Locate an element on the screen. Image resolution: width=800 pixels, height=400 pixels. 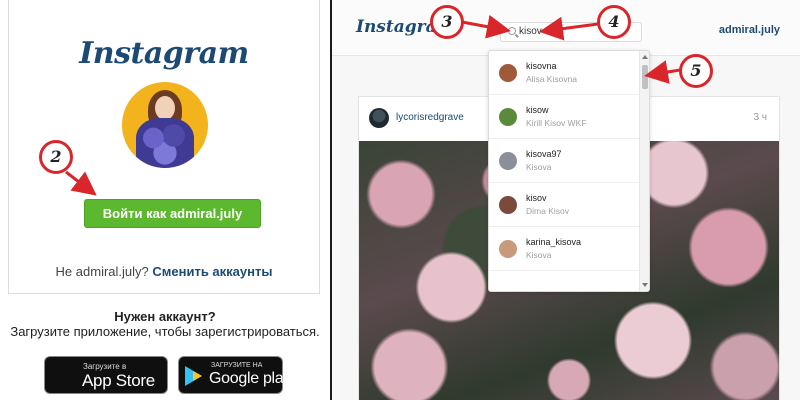
annotation-marker-3: 3 is located at coordinates (447, 22).